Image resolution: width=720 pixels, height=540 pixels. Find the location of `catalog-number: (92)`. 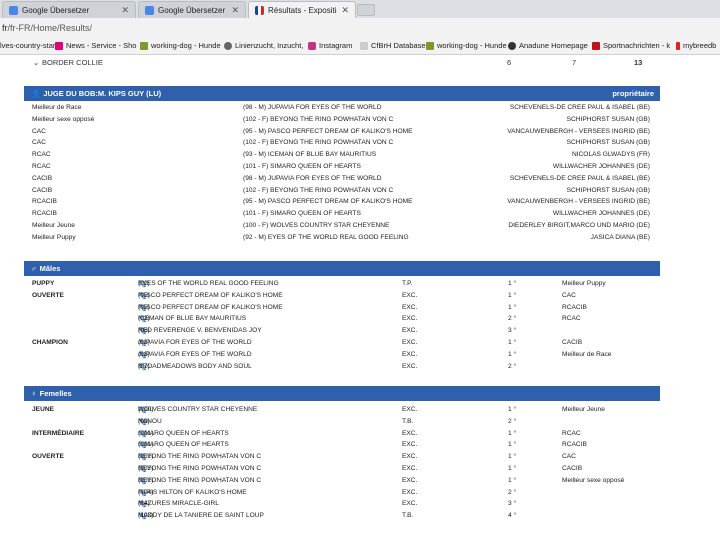

catalog-number: (92) is located at coordinates (144, 283).